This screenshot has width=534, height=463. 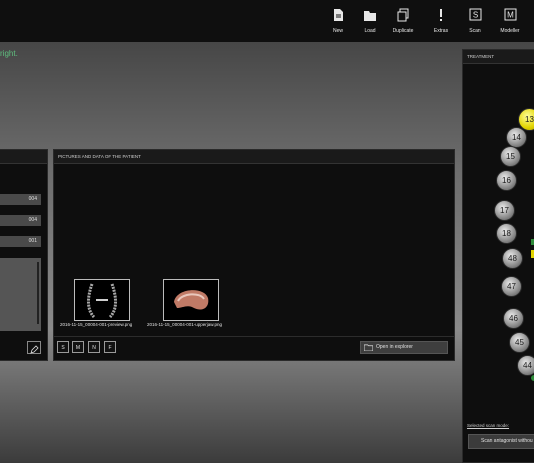 I want to click on tooth-46: 46, so click(x=513, y=318).